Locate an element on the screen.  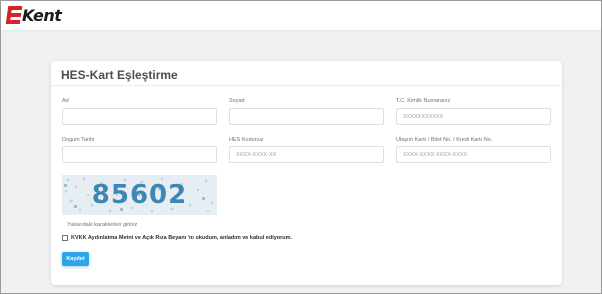
tc-label: T.C. Kimlik Numaranız is located at coordinates (423, 101).